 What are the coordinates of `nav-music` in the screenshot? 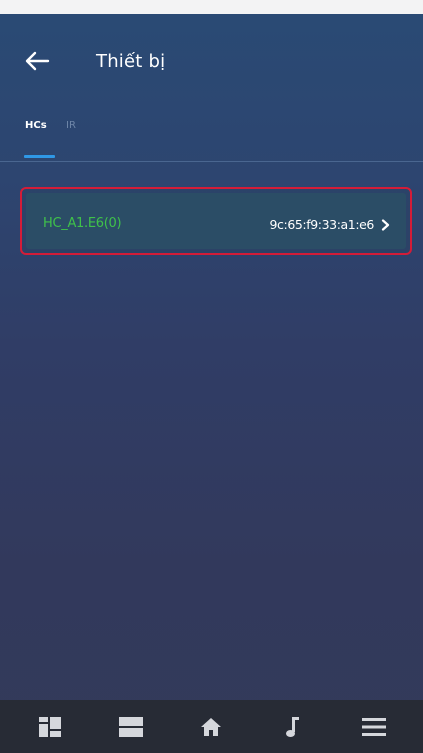 It's located at (293, 726).